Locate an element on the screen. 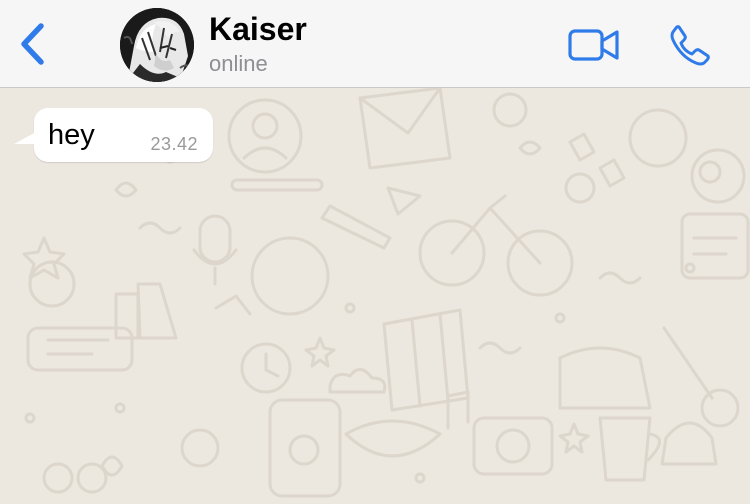 The height and width of the screenshot is (504, 750). video-camera-icon is located at coordinates (593, 45).